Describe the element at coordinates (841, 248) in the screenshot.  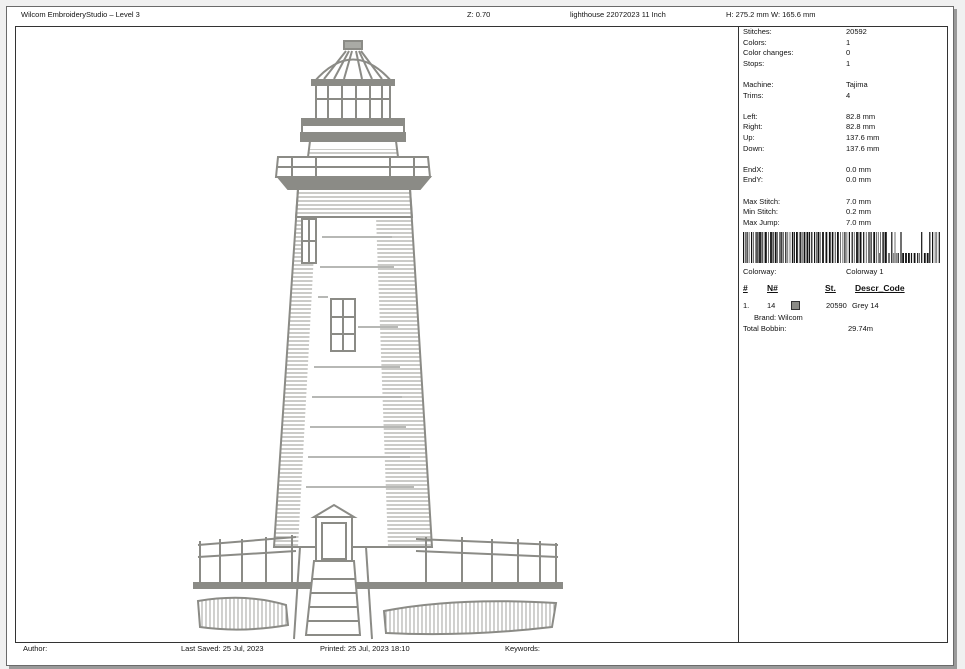
I see `barcode-image` at that location.